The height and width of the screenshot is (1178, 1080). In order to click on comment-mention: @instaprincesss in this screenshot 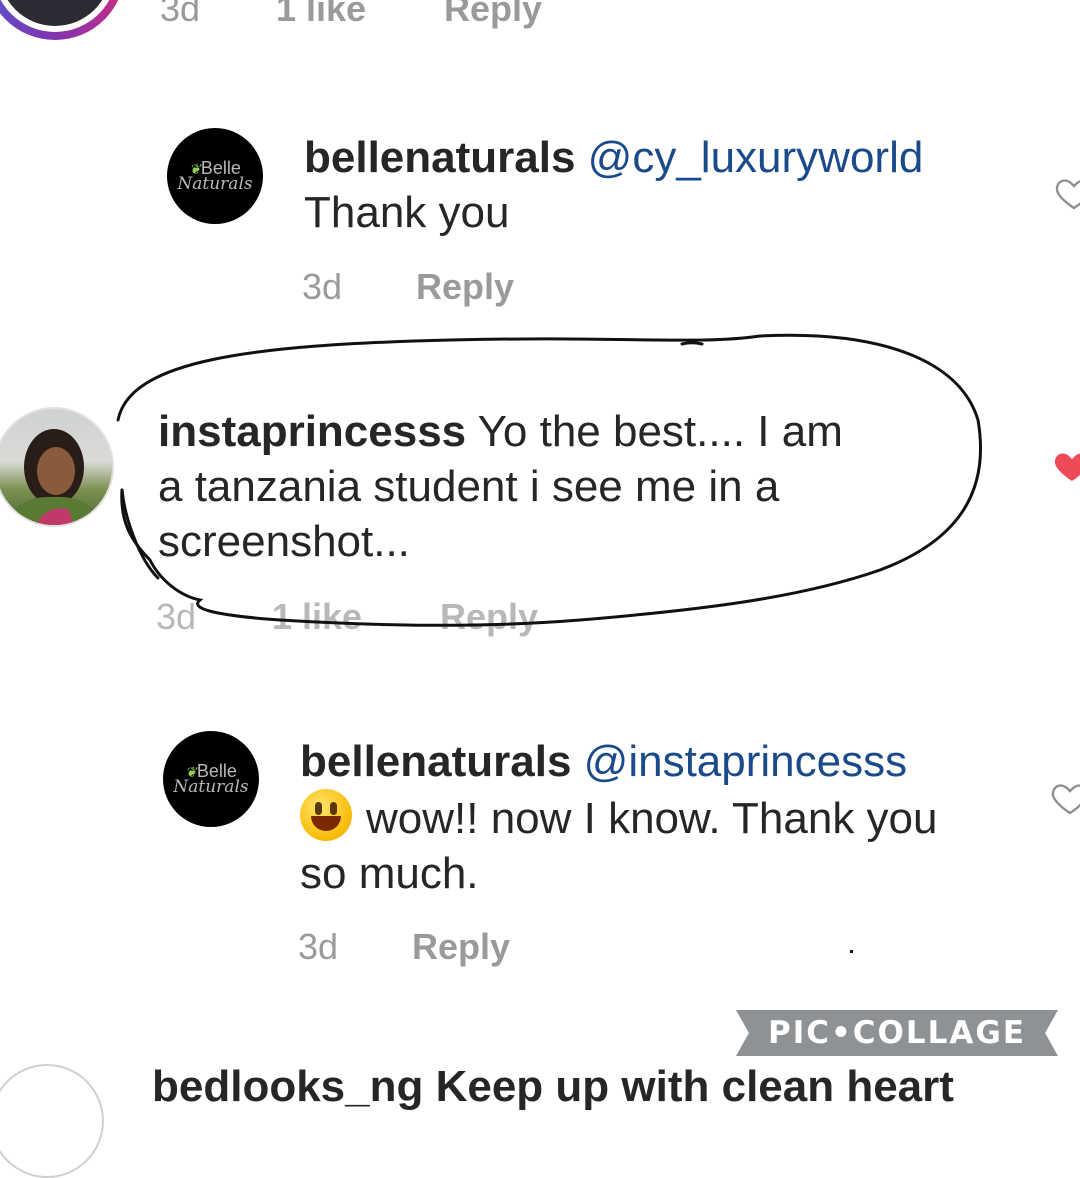, I will do `click(745, 761)`.